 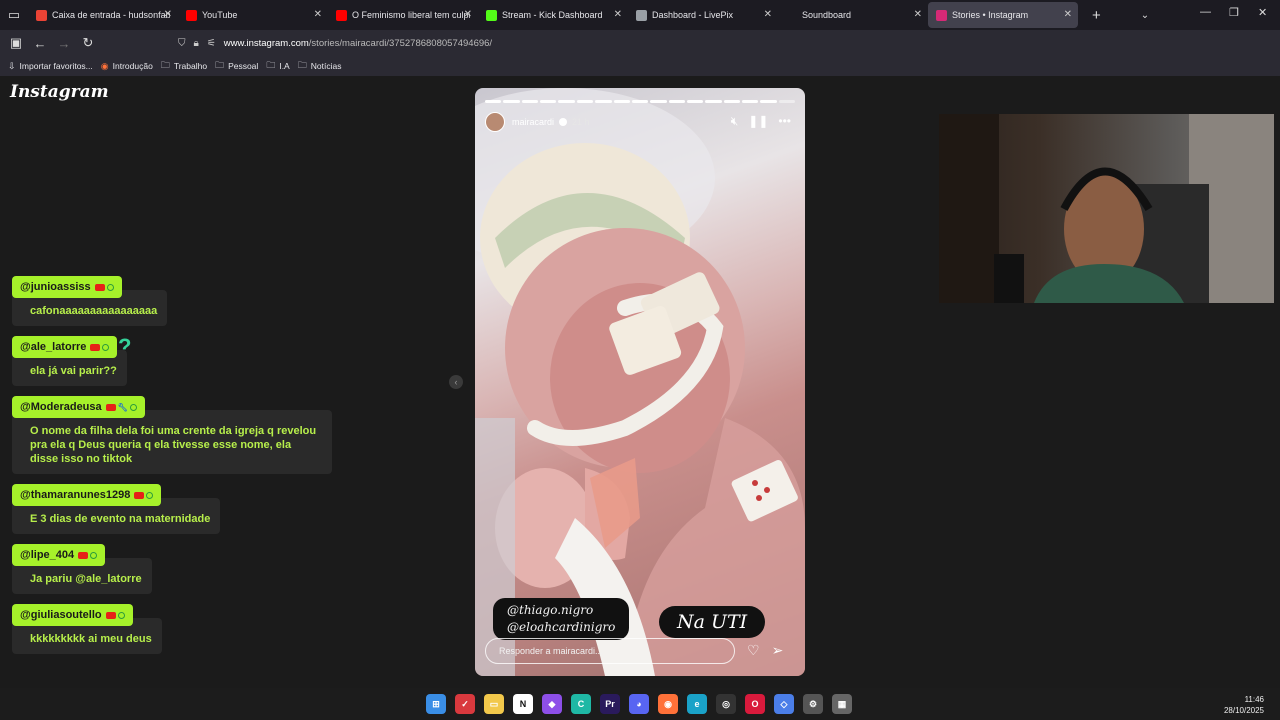 What do you see at coordinates (1254, 699) in the screenshot?
I see `clock-time: 11:46` at bounding box center [1254, 699].